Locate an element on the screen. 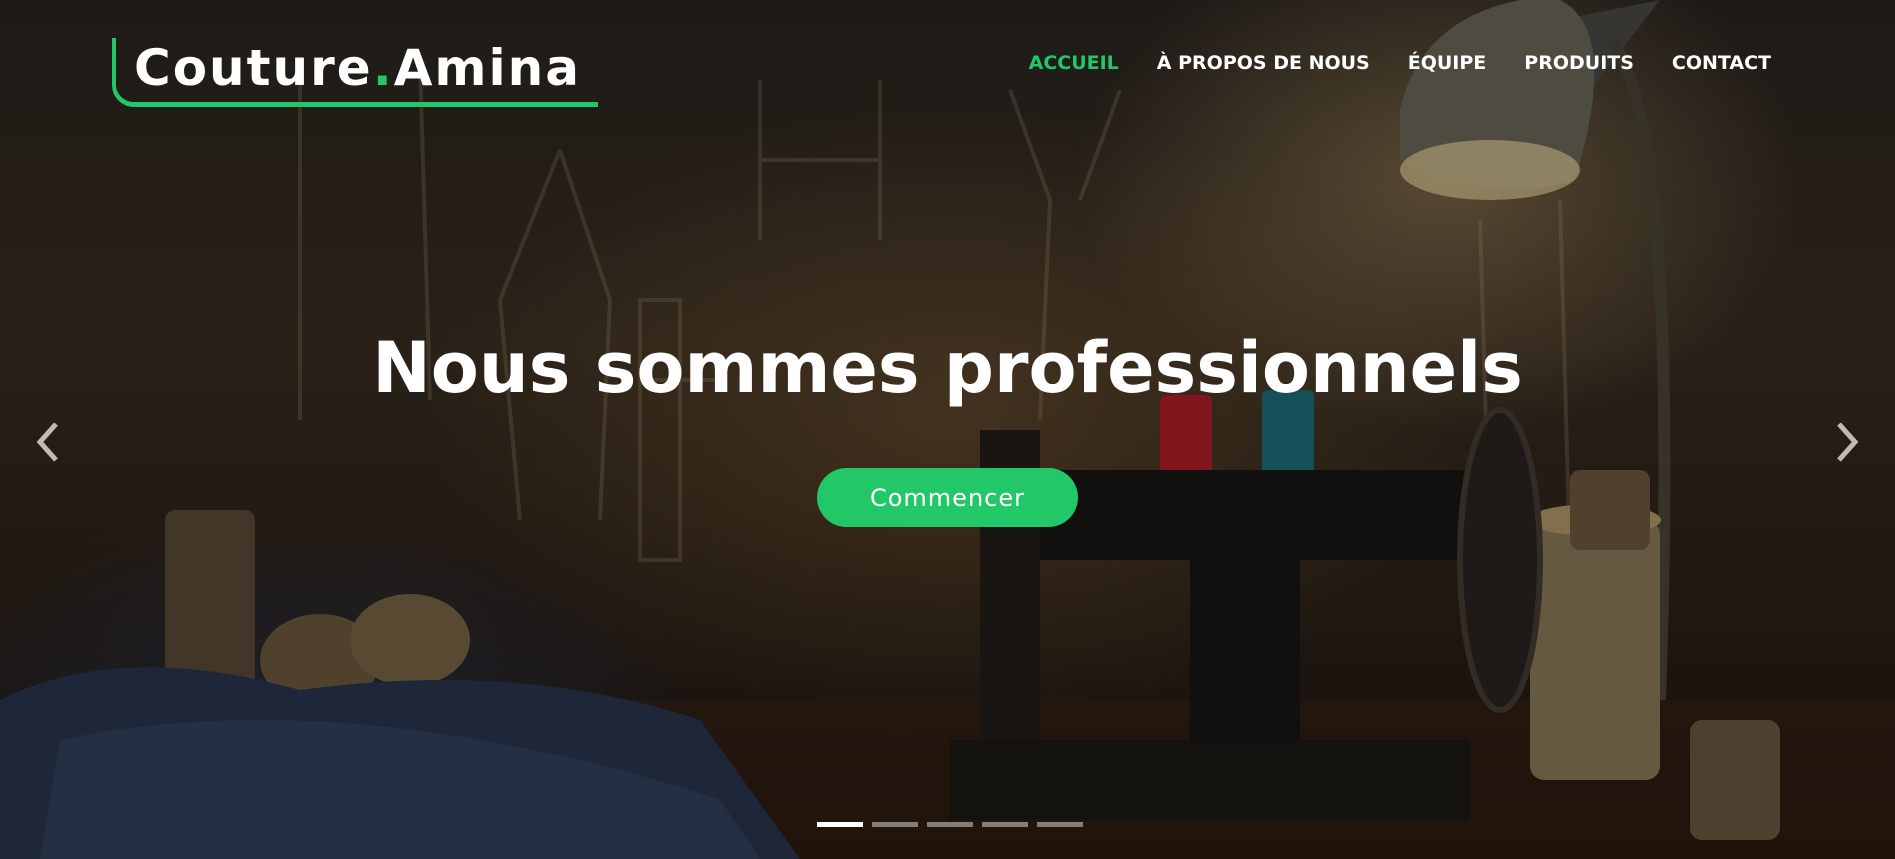  start-button: Commencer is located at coordinates (947, 497).